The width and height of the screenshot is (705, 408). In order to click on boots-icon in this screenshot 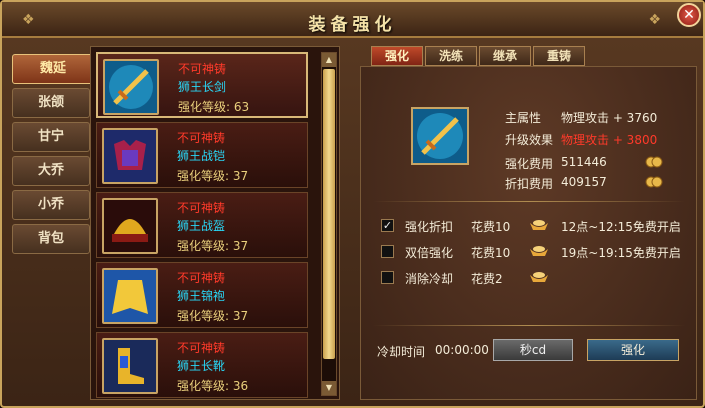, I will do `click(130, 366)`.